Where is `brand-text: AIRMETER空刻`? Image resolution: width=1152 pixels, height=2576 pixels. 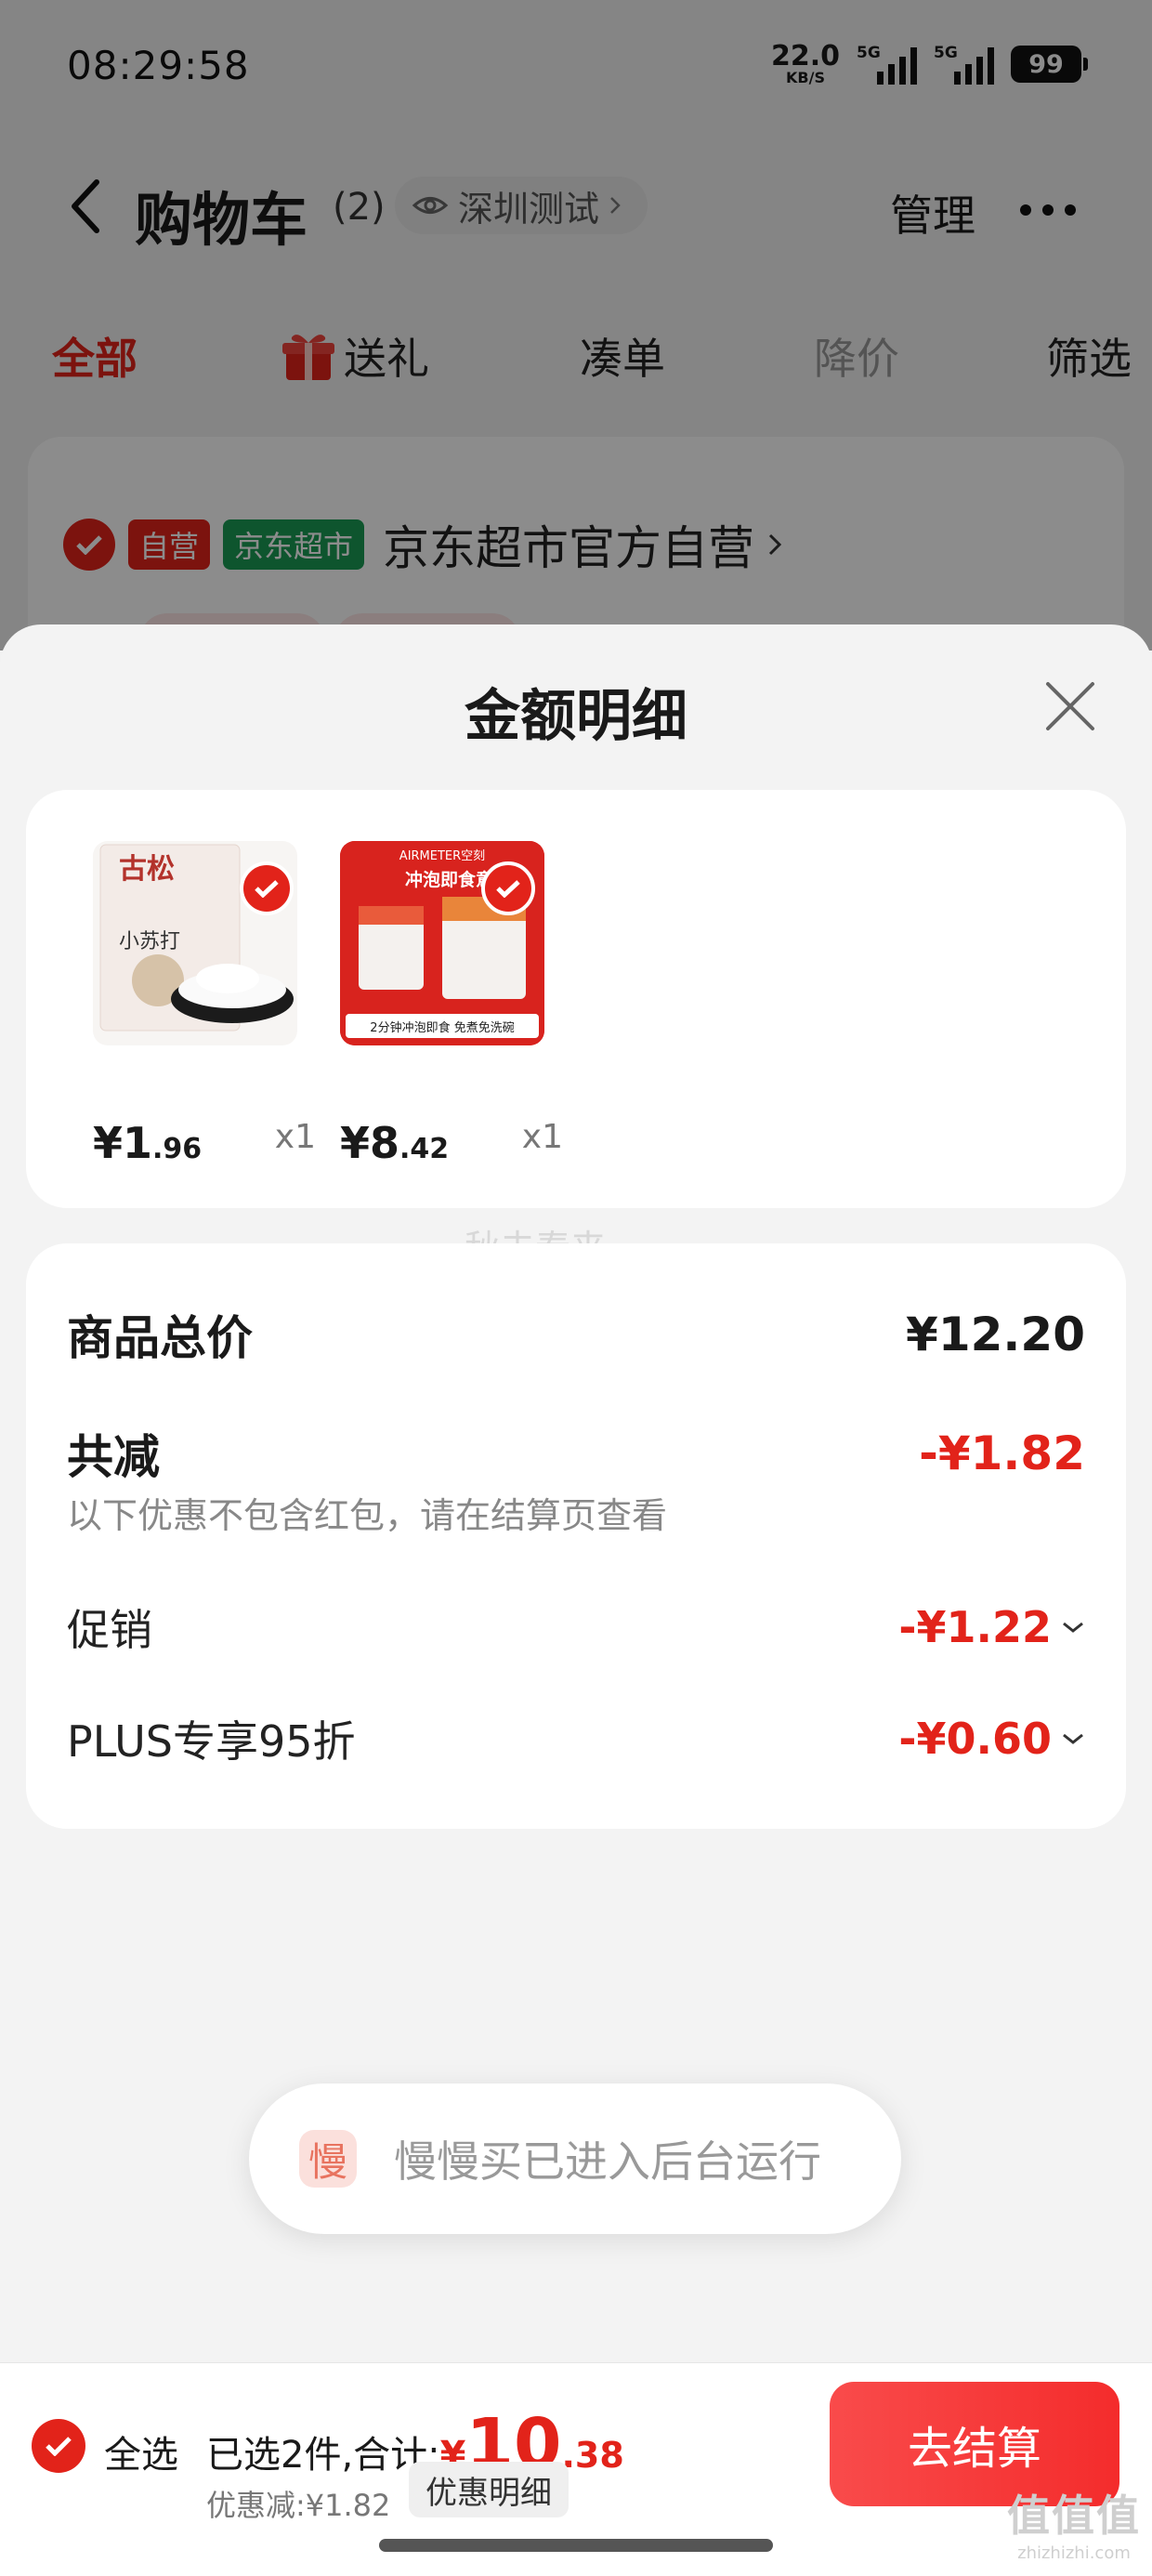
brand-text: AIRMETER空刻 is located at coordinates (442, 856).